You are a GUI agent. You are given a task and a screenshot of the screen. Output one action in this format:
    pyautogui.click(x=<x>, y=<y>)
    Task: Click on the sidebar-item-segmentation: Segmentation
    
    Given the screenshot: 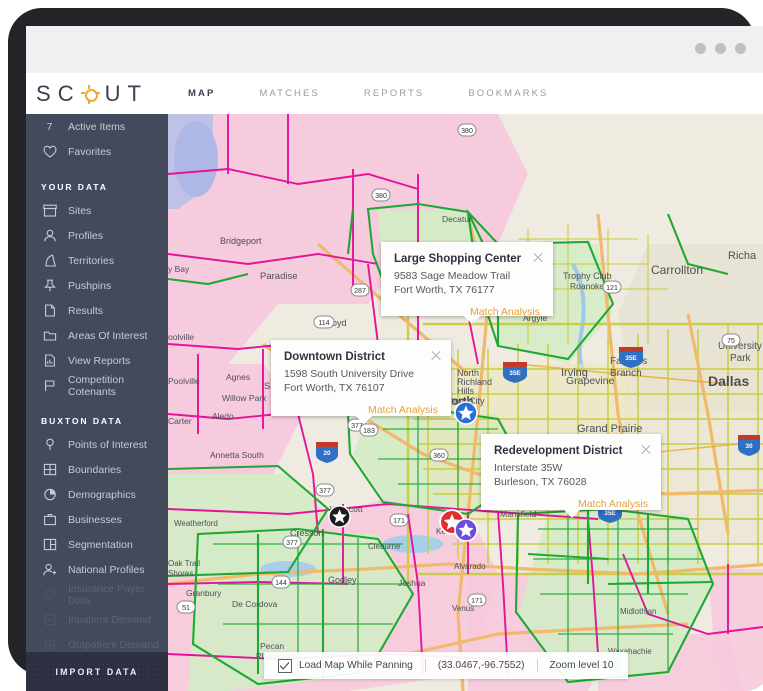 What is the action you would take?
    pyautogui.click(x=97, y=544)
    